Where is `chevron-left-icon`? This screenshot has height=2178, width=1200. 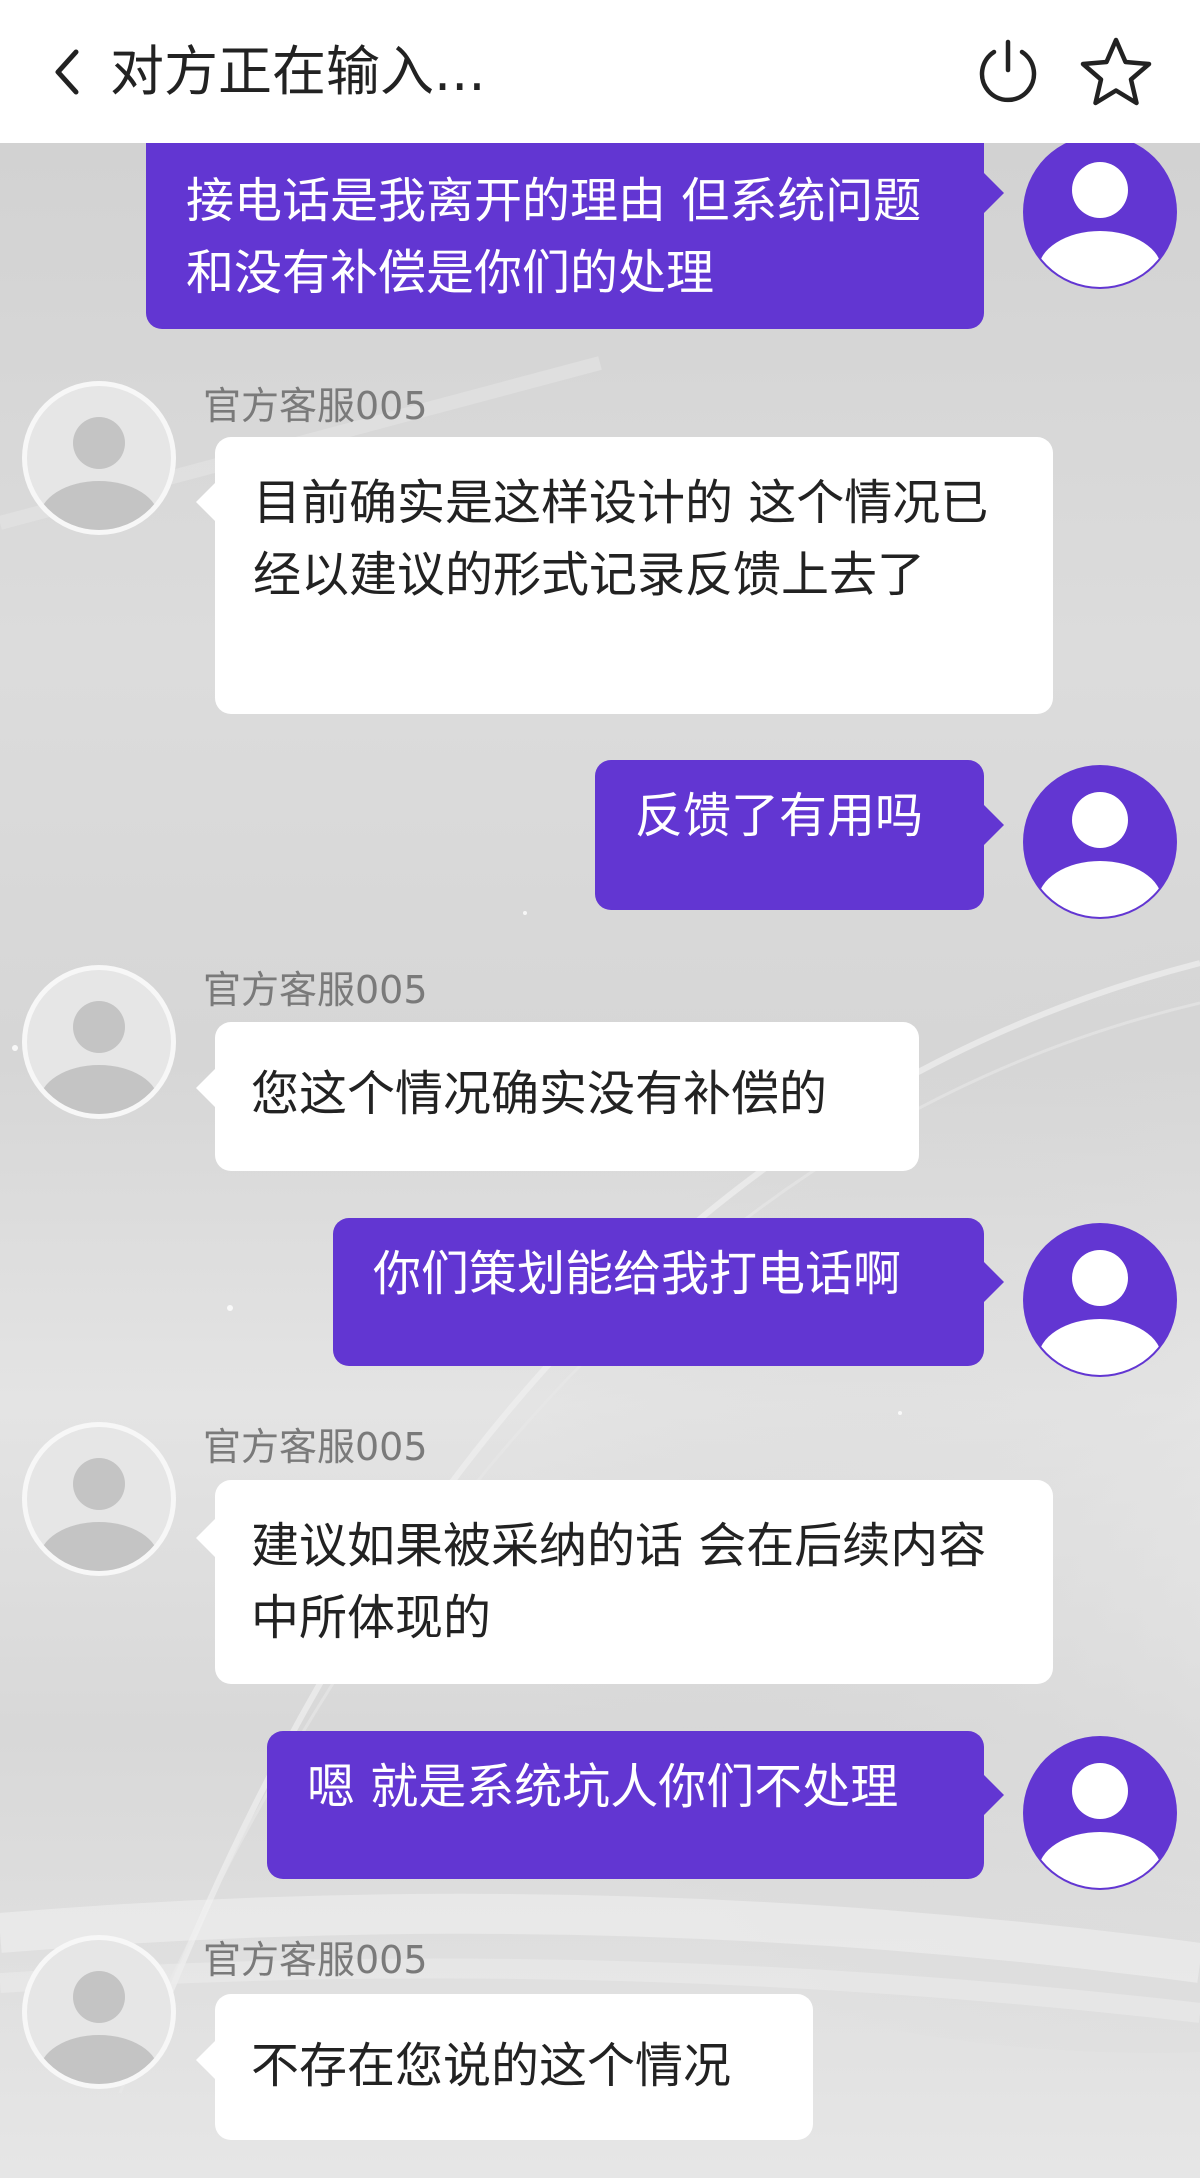 chevron-left-icon is located at coordinates (66, 72).